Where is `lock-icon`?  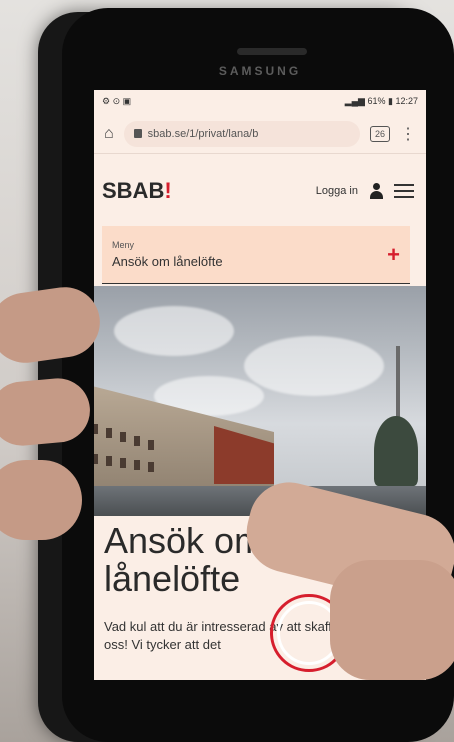
lock-icon is located at coordinates (137, 133).